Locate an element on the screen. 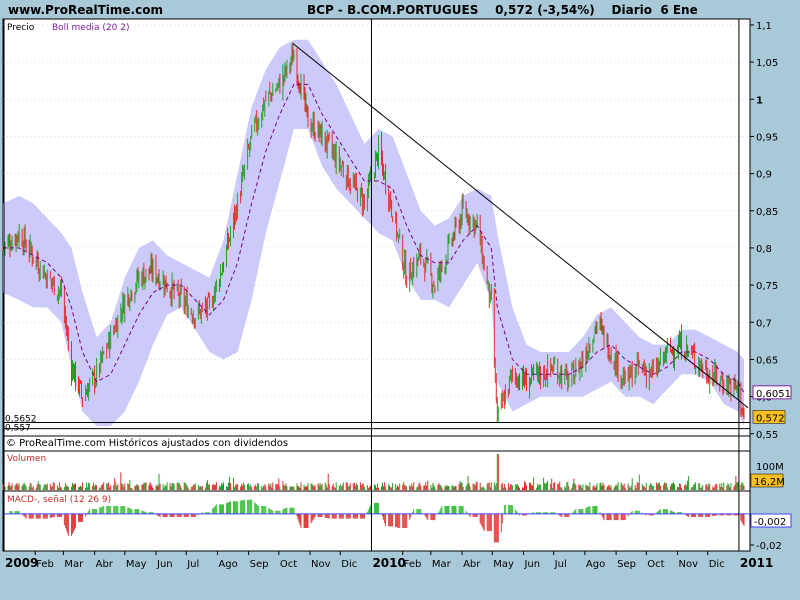 The width and height of the screenshot is (800, 600). x-tick-label-10: Nov is located at coordinates (321, 564).